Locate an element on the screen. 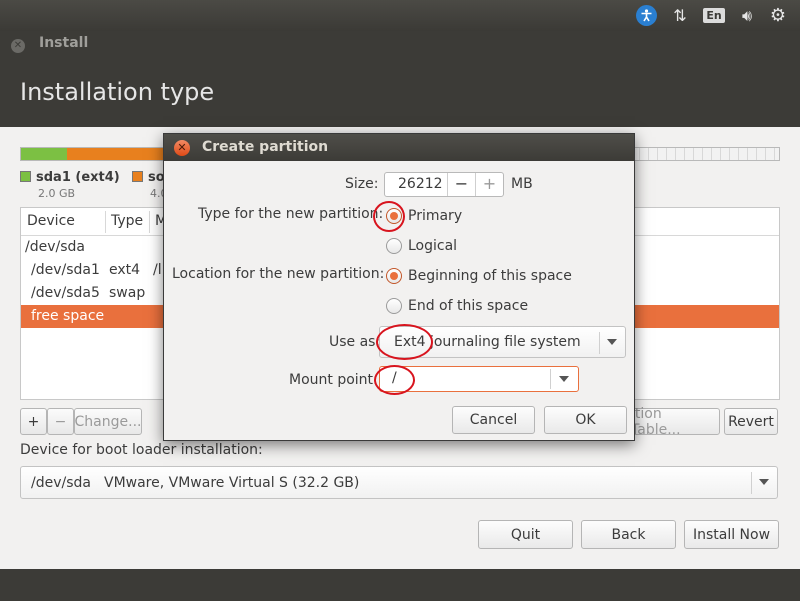 Image resolution: width=800 pixels, height=601 pixels. size-stepper: 26212 − + is located at coordinates (444, 184).